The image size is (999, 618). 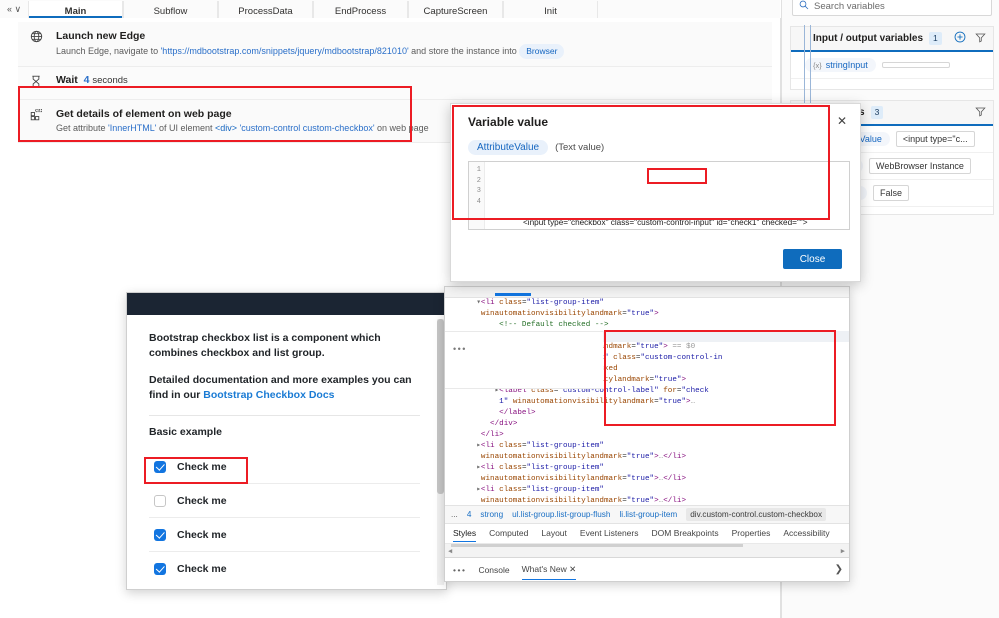 I want to click on desc-pre: Launch Edge, navigate to, so click(x=108, y=50).